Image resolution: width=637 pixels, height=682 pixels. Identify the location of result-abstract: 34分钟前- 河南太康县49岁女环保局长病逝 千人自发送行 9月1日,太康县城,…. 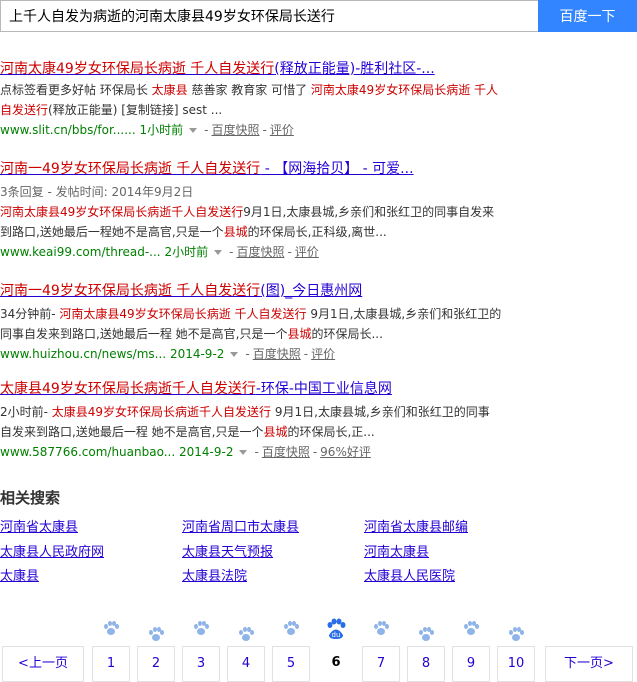
(318, 324).